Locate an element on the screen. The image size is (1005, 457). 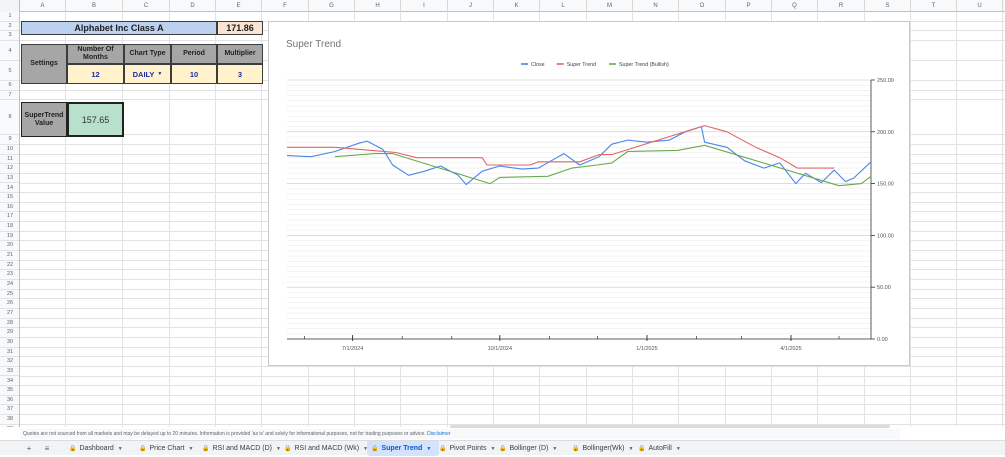
column-header-b: B is located at coordinates (94, 6).